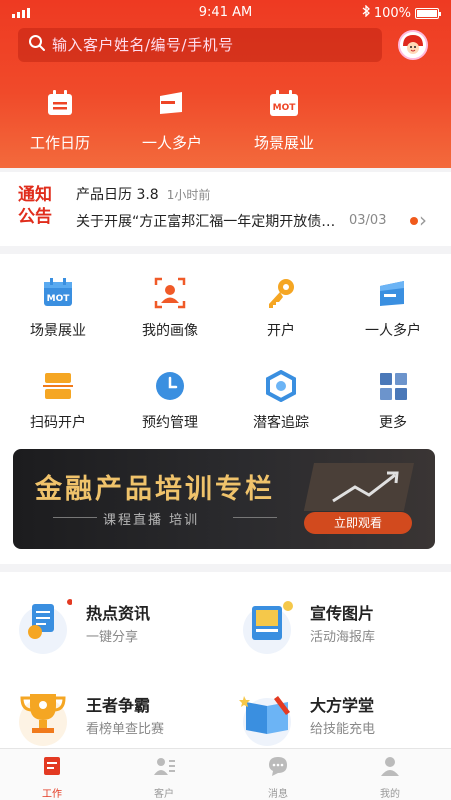  I want to click on banner-title: 金融产品培训专栏, so click(155, 489).